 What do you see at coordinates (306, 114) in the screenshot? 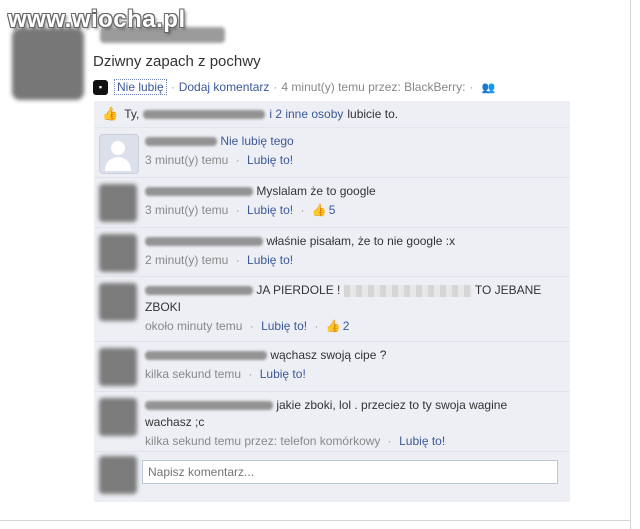
I see `likes-others-link: i 2 inne osoby` at bounding box center [306, 114].